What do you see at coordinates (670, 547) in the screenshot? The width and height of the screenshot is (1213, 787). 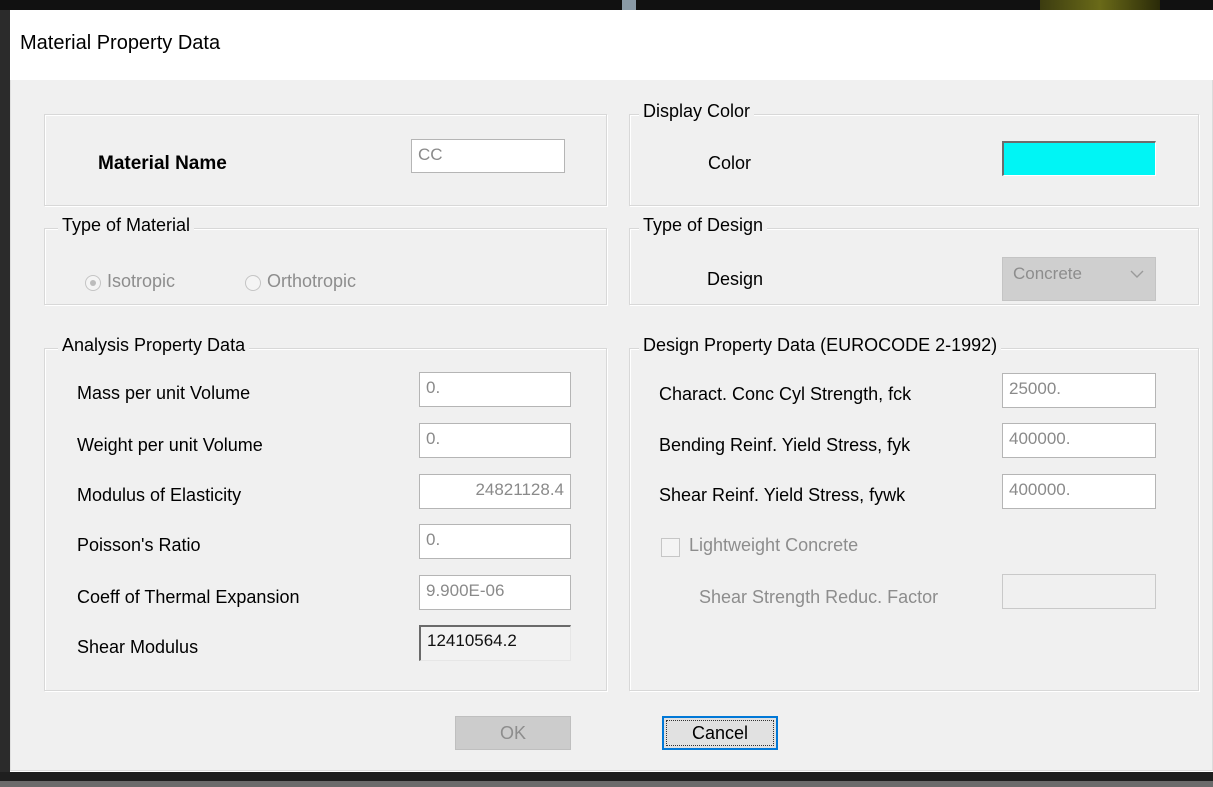 I see `lightweight-concrete-checkbox` at bounding box center [670, 547].